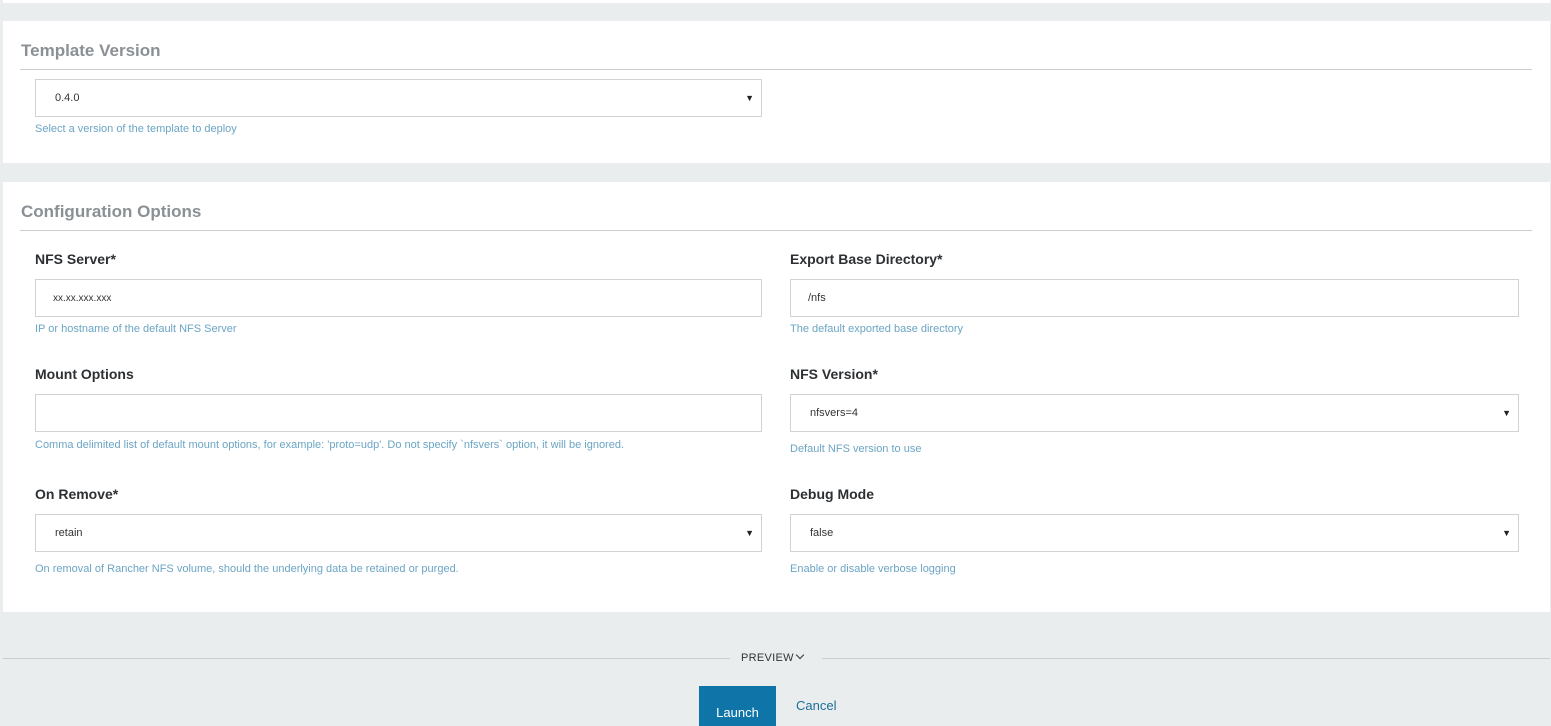  I want to click on preview-label: PREVIEW, so click(767, 658).